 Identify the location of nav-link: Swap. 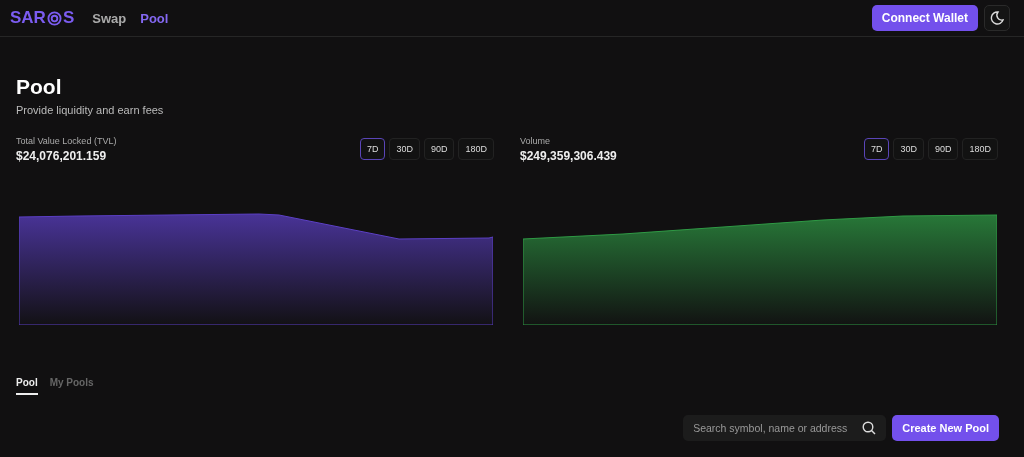
(109, 18).